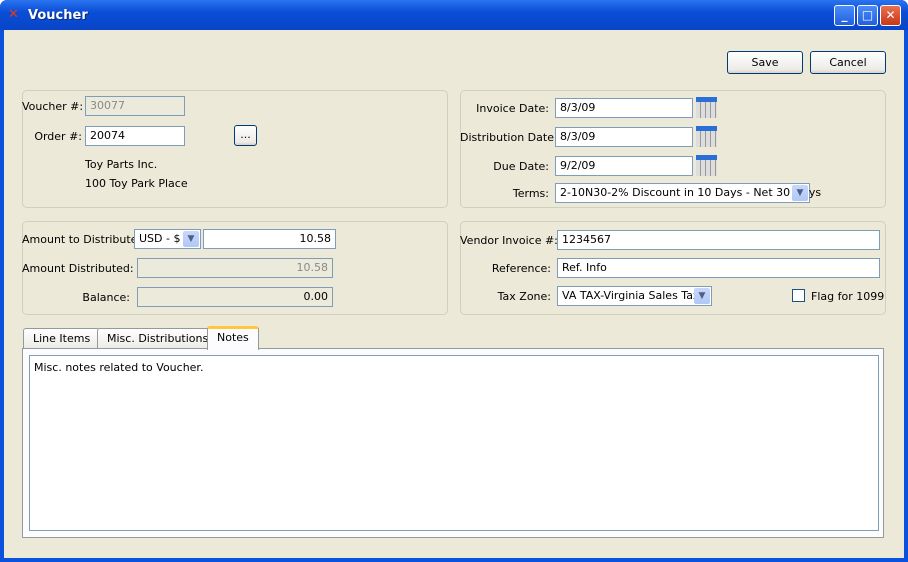  What do you see at coordinates (624, 166) in the screenshot?
I see `due-date-field: 9/2/09` at bounding box center [624, 166].